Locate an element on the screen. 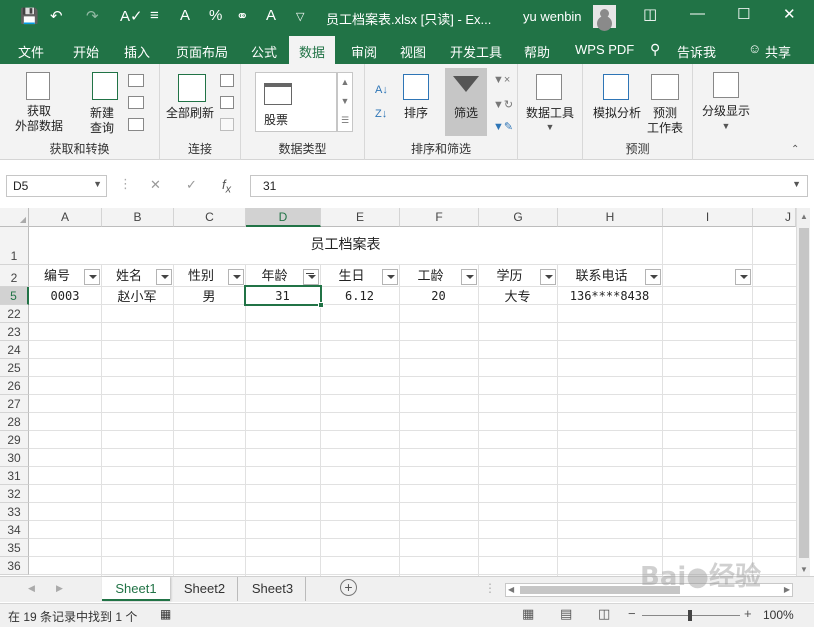  format-icon: A is located at coordinates (271, 15).